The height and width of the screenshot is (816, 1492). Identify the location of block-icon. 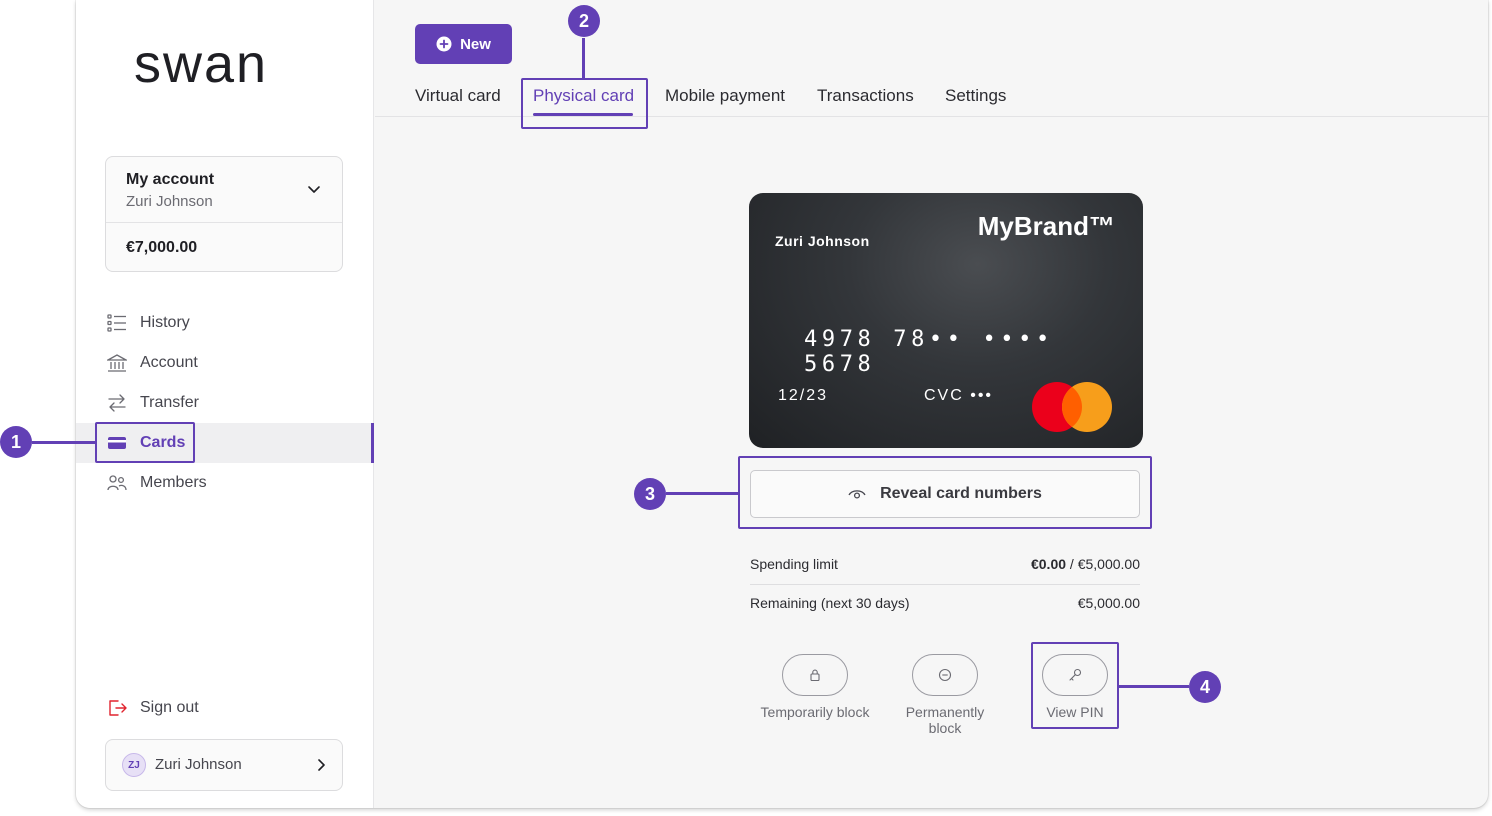
(945, 675).